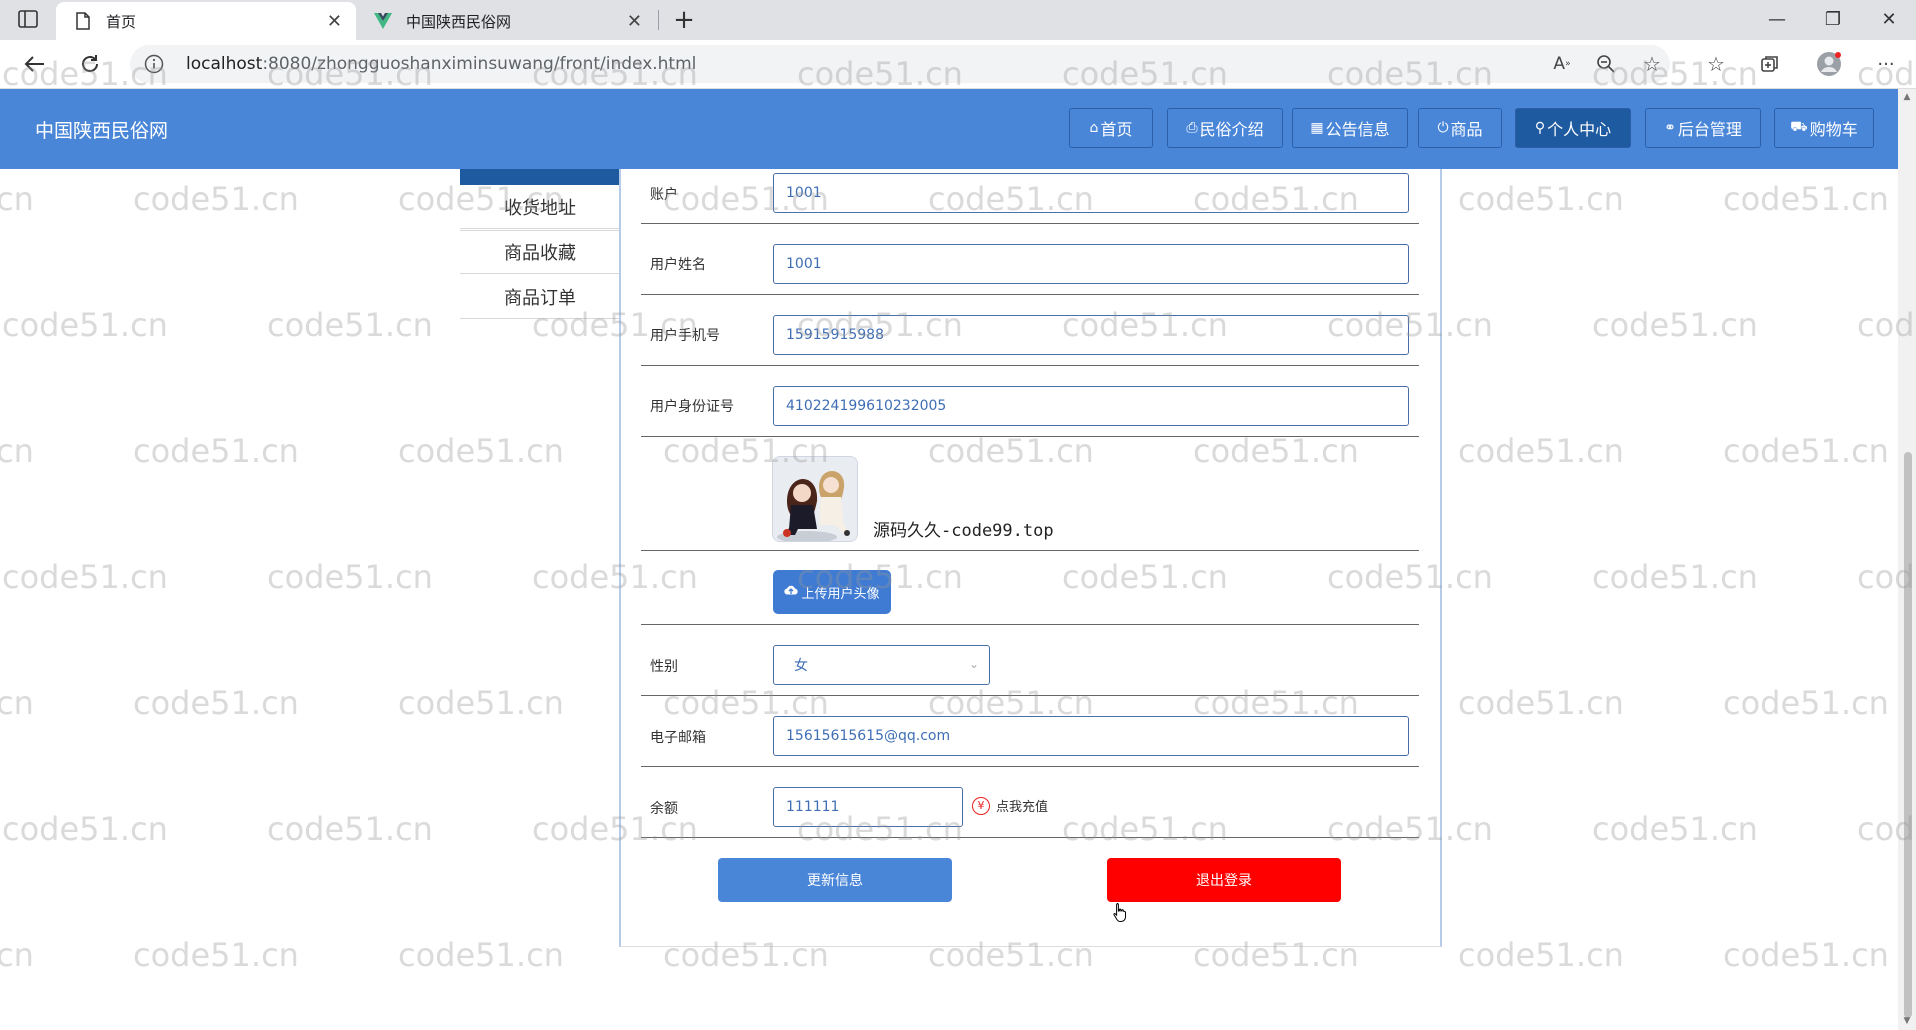 The height and width of the screenshot is (1030, 1916). I want to click on site-title: 中国陕西民俗网, so click(102, 131).